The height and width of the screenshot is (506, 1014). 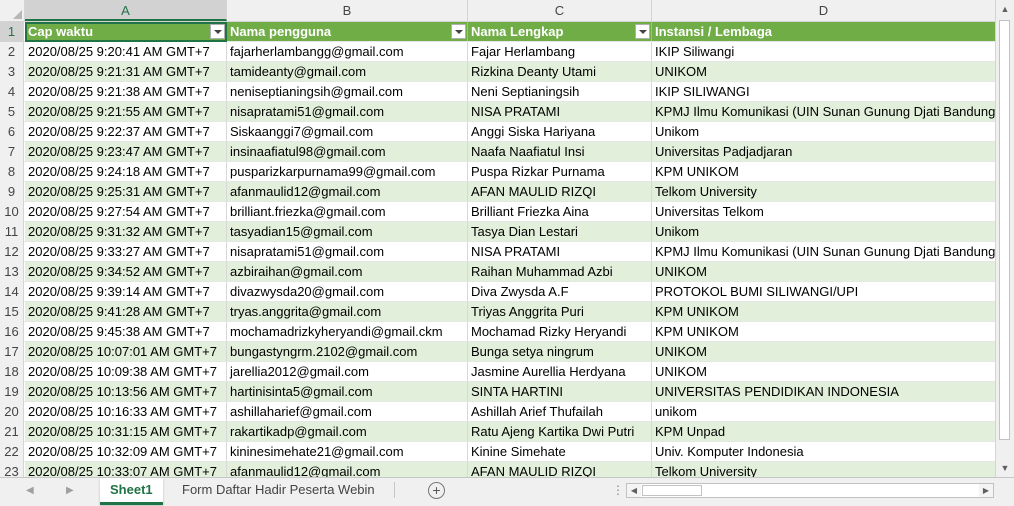 I want to click on row-number: 21, so click(x=12, y=432).